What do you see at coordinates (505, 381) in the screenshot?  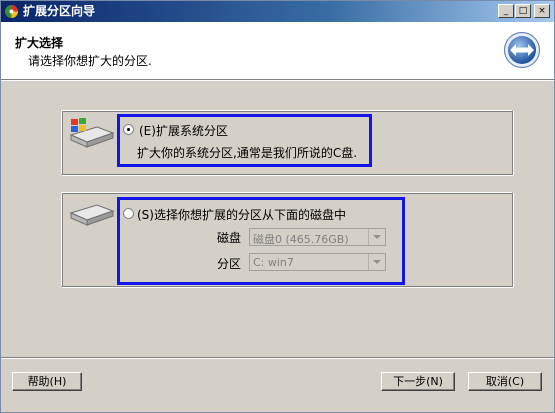 I see `cancel-button: 取消(C)` at bounding box center [505, 381].